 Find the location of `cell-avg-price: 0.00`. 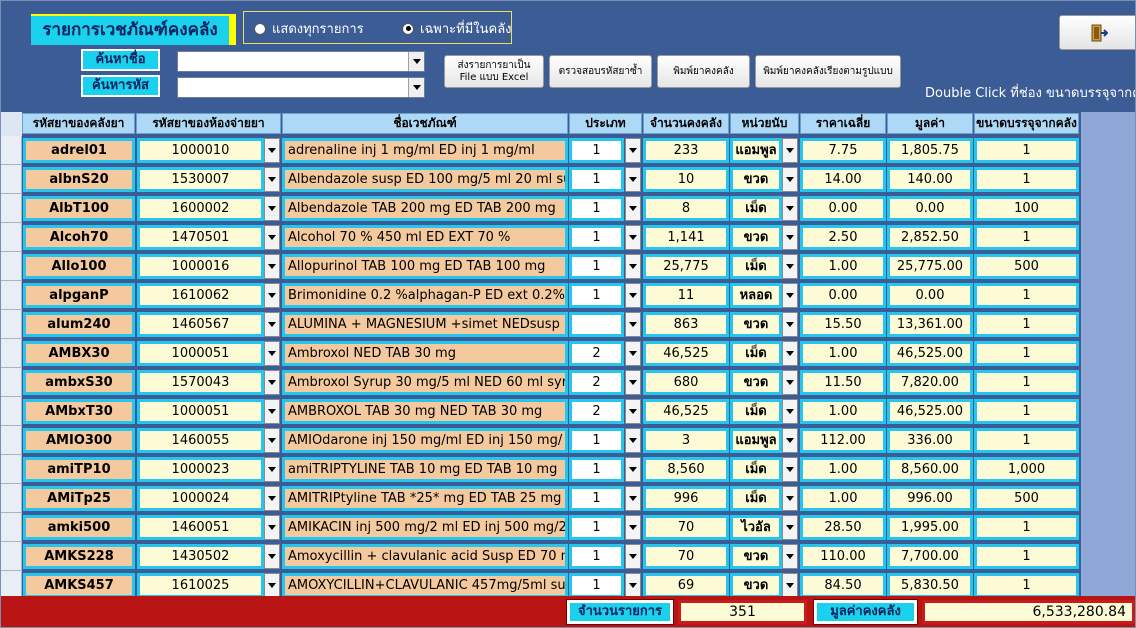

cell-avg-price: 0.00 is located at coordinates (843, 295).